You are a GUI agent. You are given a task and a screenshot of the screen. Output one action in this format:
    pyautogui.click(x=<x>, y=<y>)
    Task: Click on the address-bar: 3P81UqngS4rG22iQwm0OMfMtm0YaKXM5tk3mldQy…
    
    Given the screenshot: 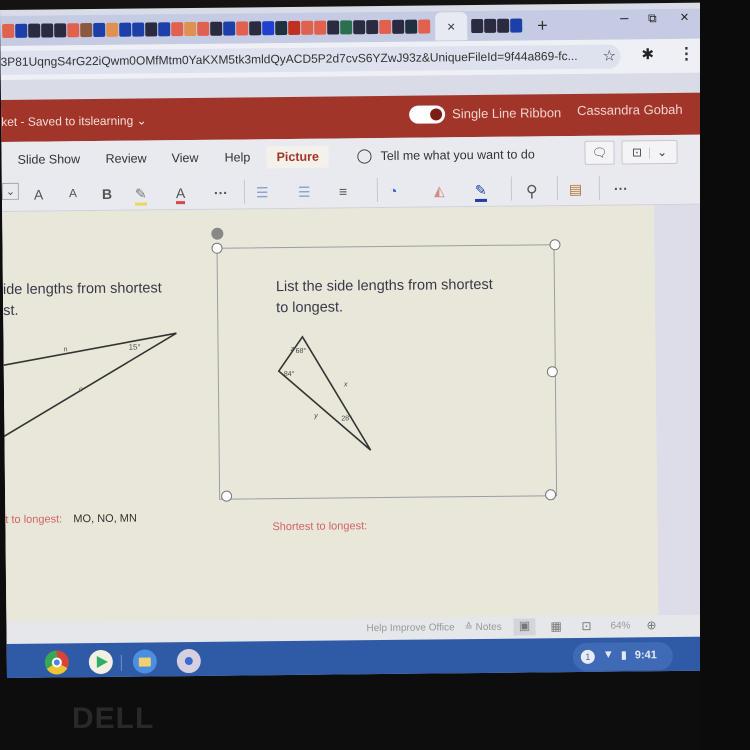 What is the action you would take?
    pyautogui.click(x=310, y=59)
    